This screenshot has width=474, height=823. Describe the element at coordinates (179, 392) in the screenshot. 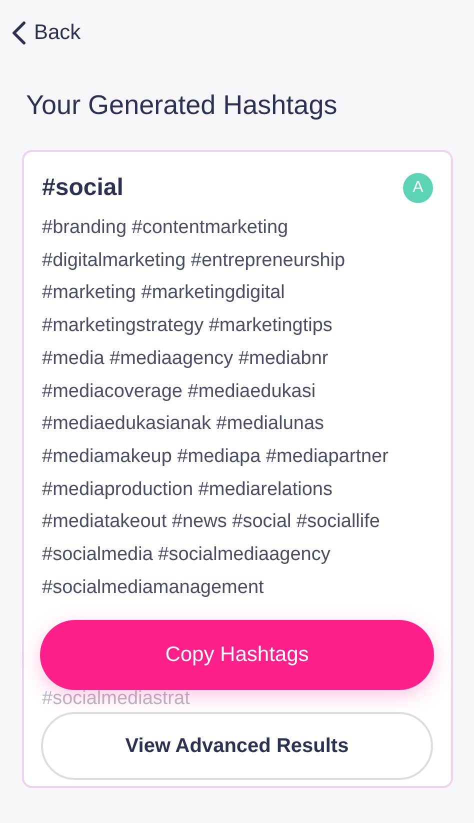

I see `hashtag-line: #mediacoverage #mediaedukasi` at that location.